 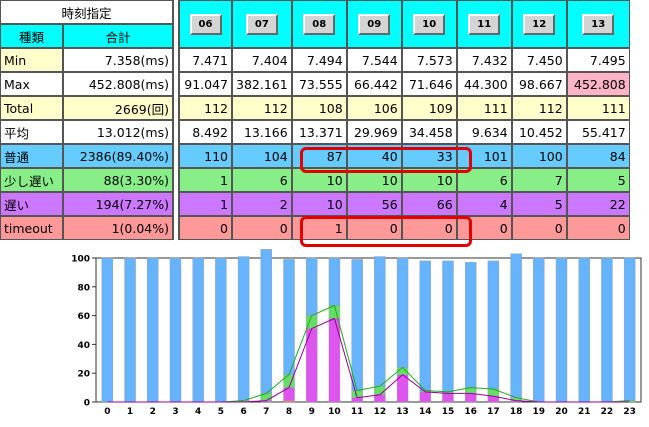 What do you see at coordinates (31, 60) in the screenshot?
I see `row-label-min: Min` at bounding box center [31, 60].